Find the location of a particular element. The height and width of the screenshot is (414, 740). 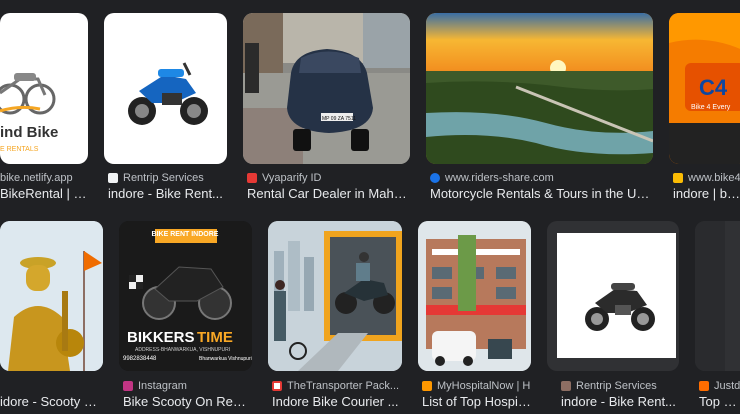

logo-text: ind Bike is located at coordinates (29, 132).